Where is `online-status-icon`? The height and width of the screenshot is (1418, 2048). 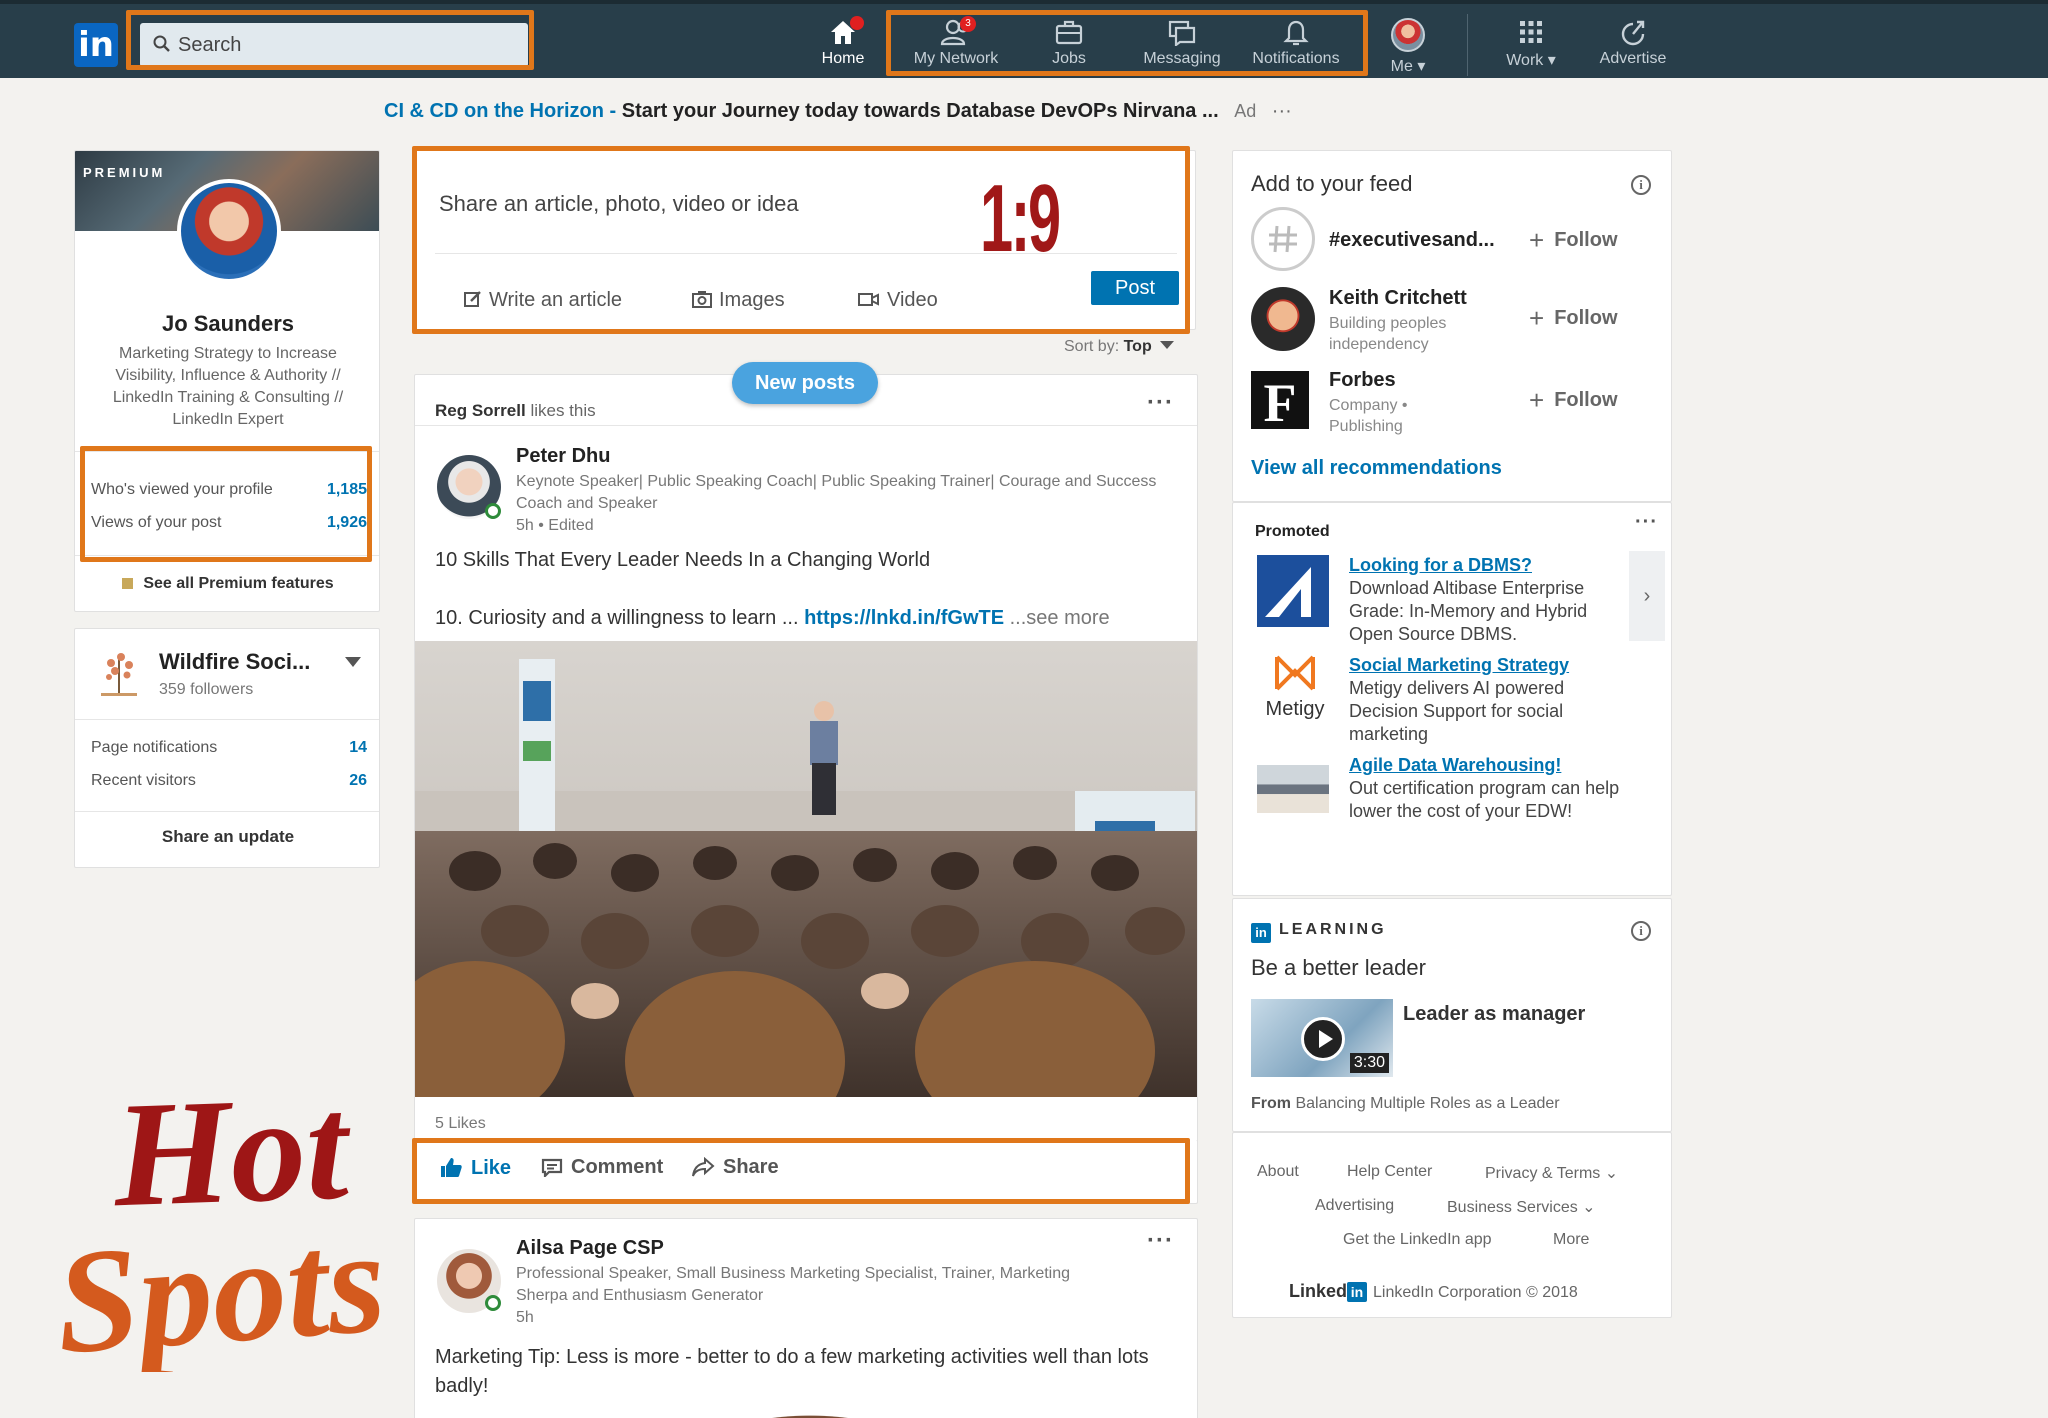
online-status-icon is located at coordinates (493, 511).